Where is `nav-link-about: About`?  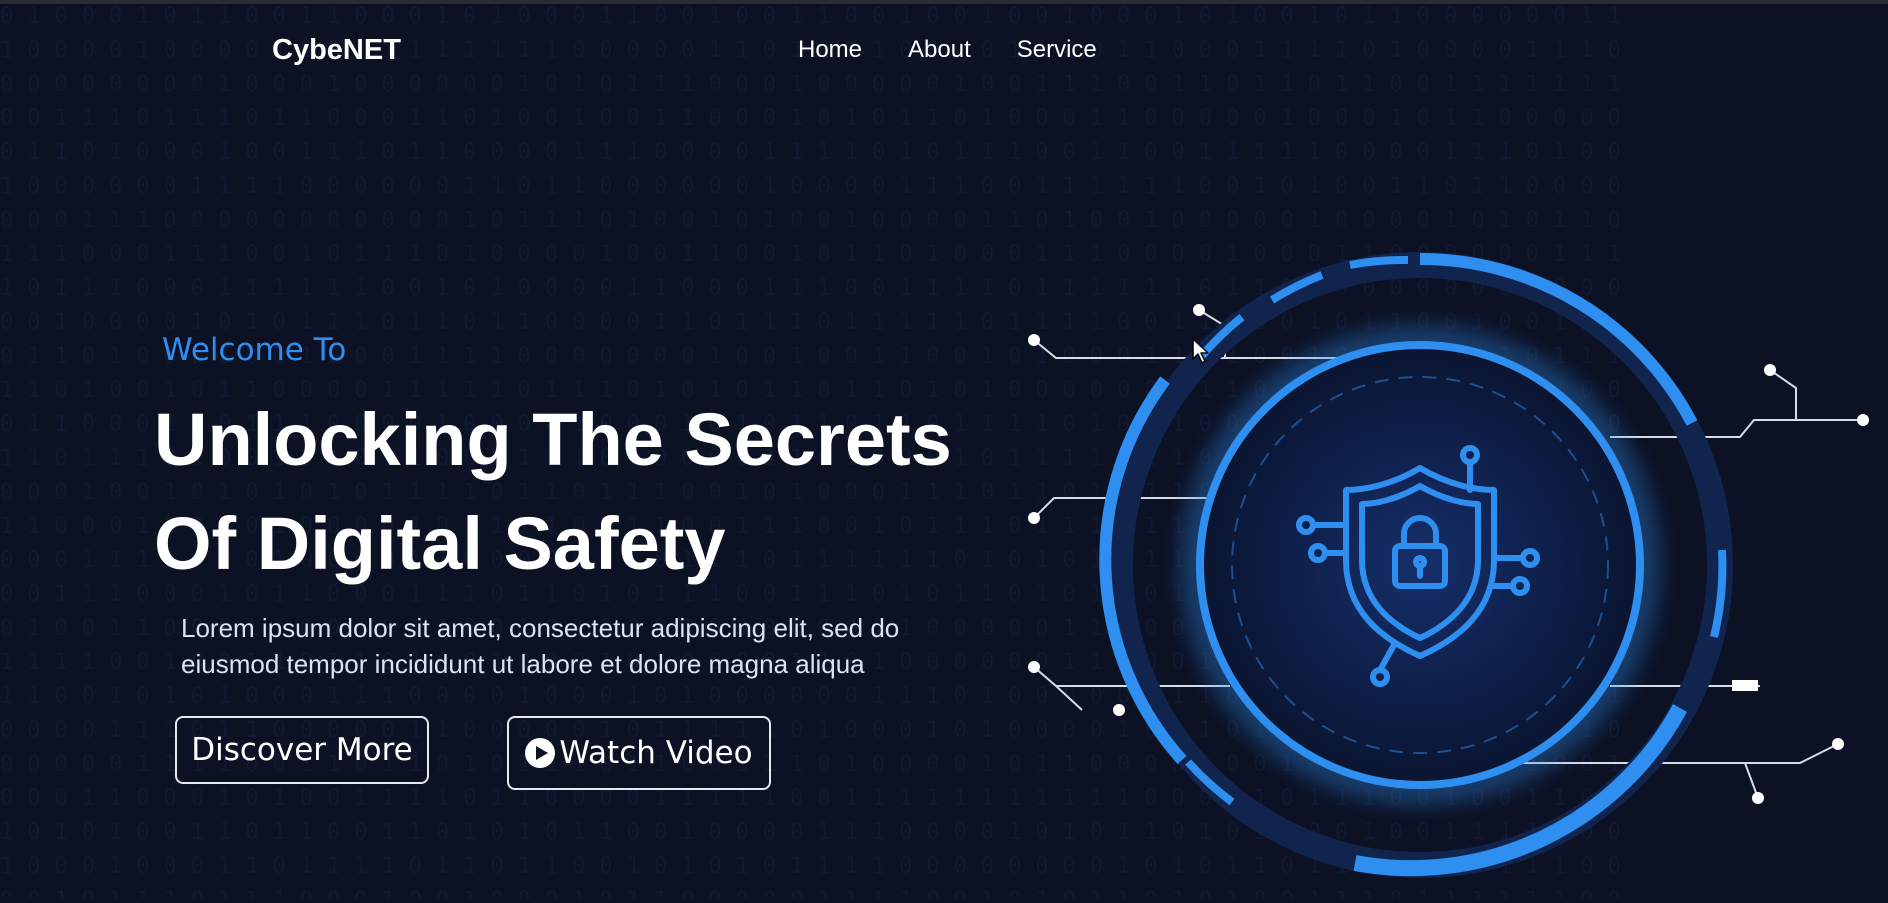 nav-link-about: About is located at coordinates (939, 50).